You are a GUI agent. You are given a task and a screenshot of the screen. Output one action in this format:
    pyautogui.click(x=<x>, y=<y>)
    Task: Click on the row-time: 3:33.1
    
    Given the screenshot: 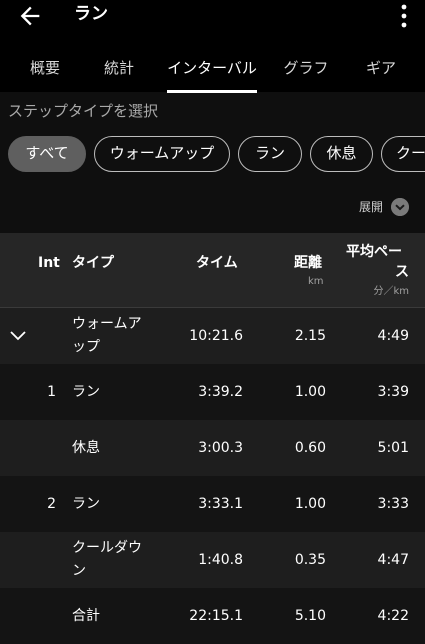 What is the action you would take?
    pyautogui.click(x=220, y=504)
    